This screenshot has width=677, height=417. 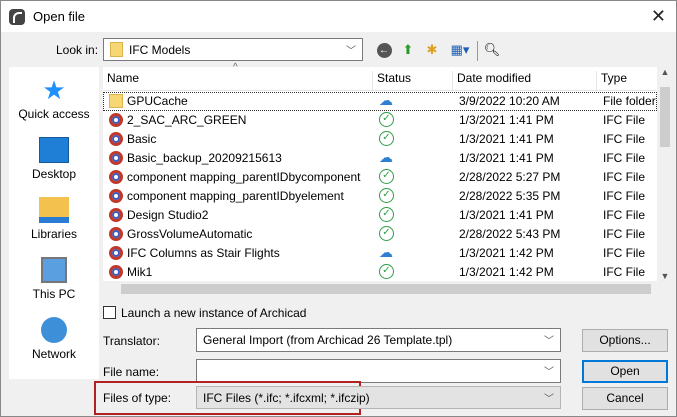 I want to click on scroll-thumb, so click(x=665, y=117).